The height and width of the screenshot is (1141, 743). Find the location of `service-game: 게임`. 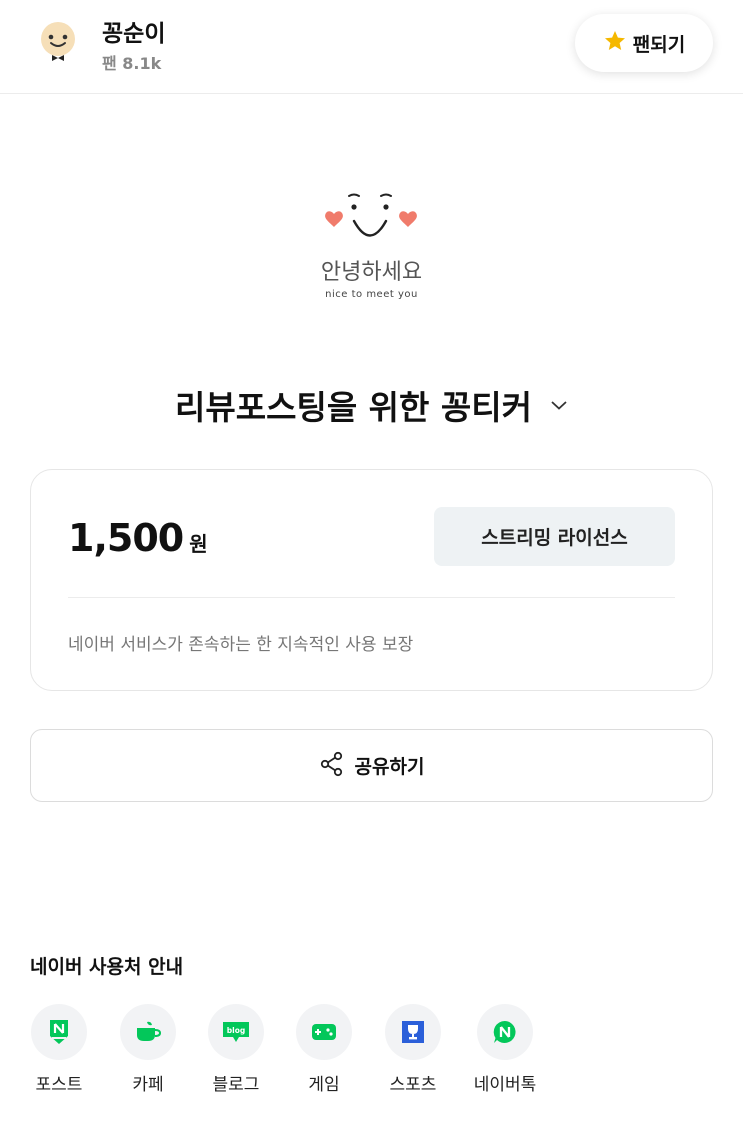

service-game: 게임 is located at coordinates (324, 1049).